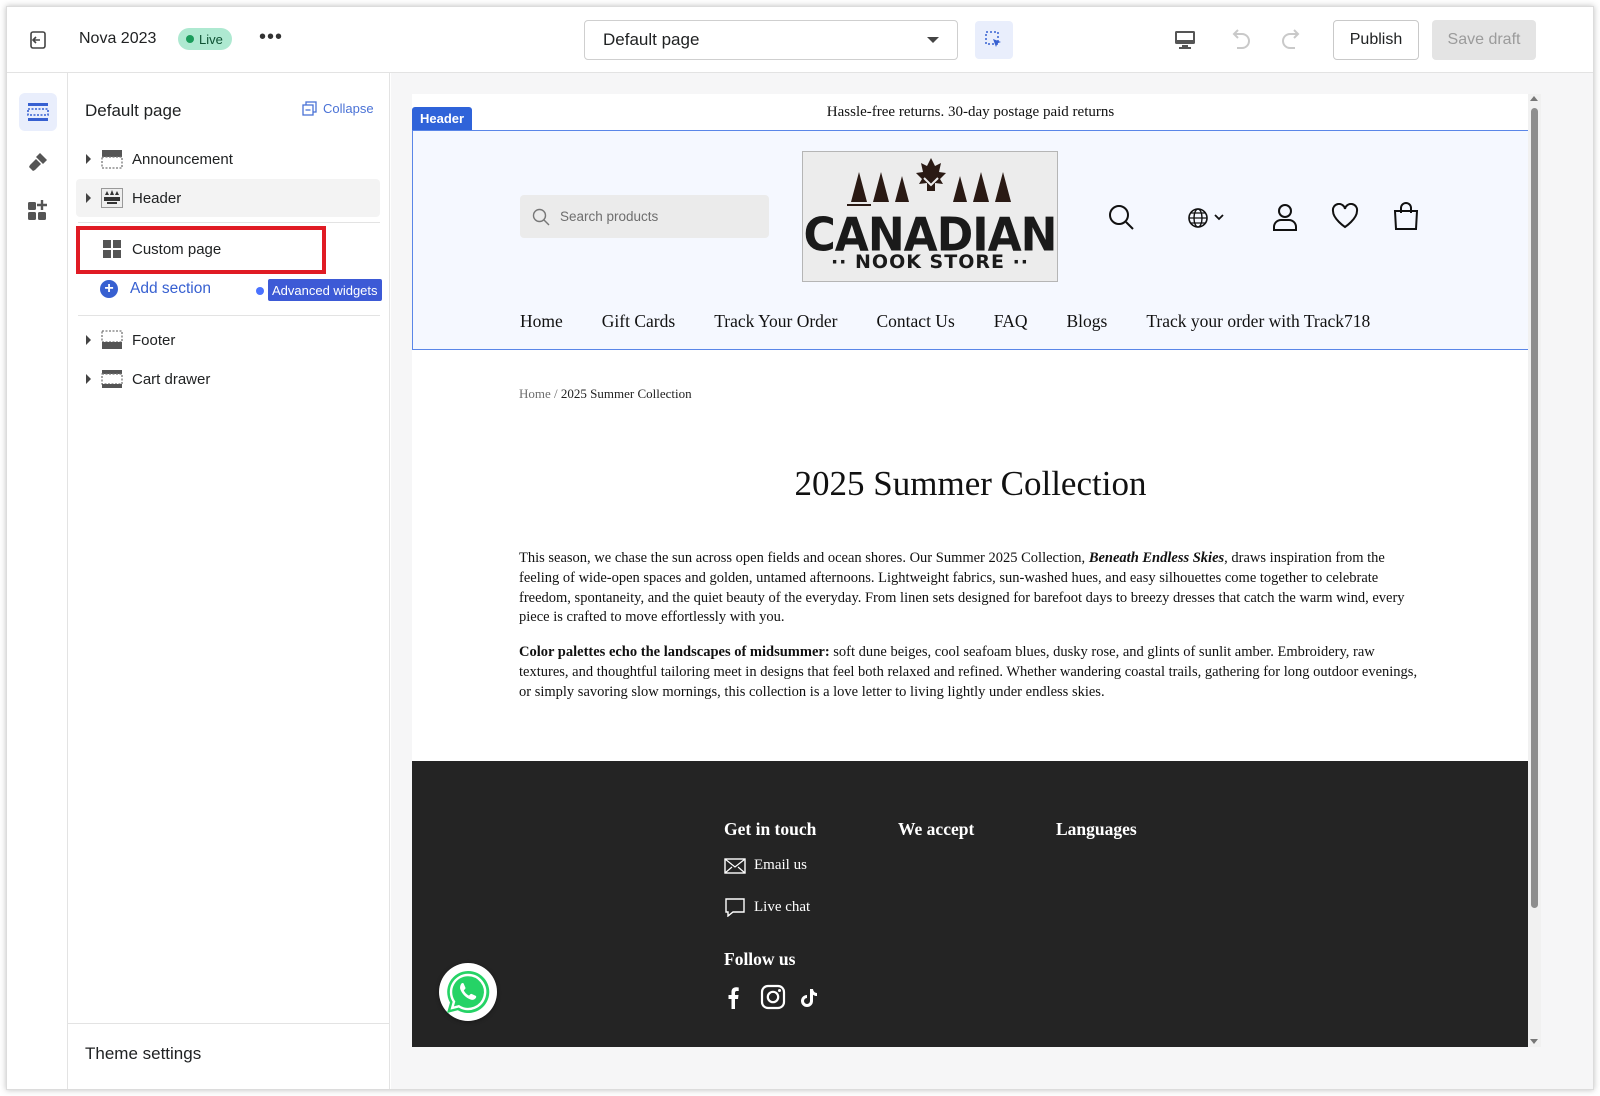  What do you see at coordinates (651, 39) in the screenshot?
I see `page-select-value: Default page` at bounding box center [651, 39].